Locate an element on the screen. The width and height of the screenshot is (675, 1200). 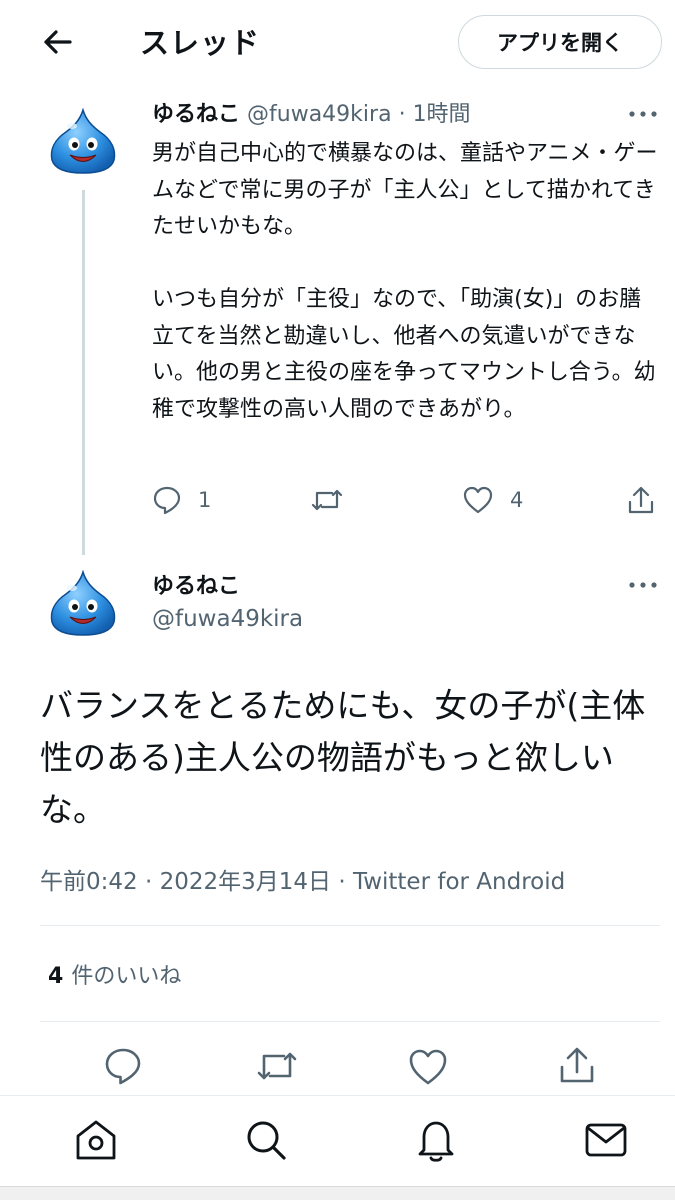
tweet-text: バランスをとるためにも、女の子が(主体性のある)主人公の物語がもっと欲しいな。 is located at coordinates (343, 757).